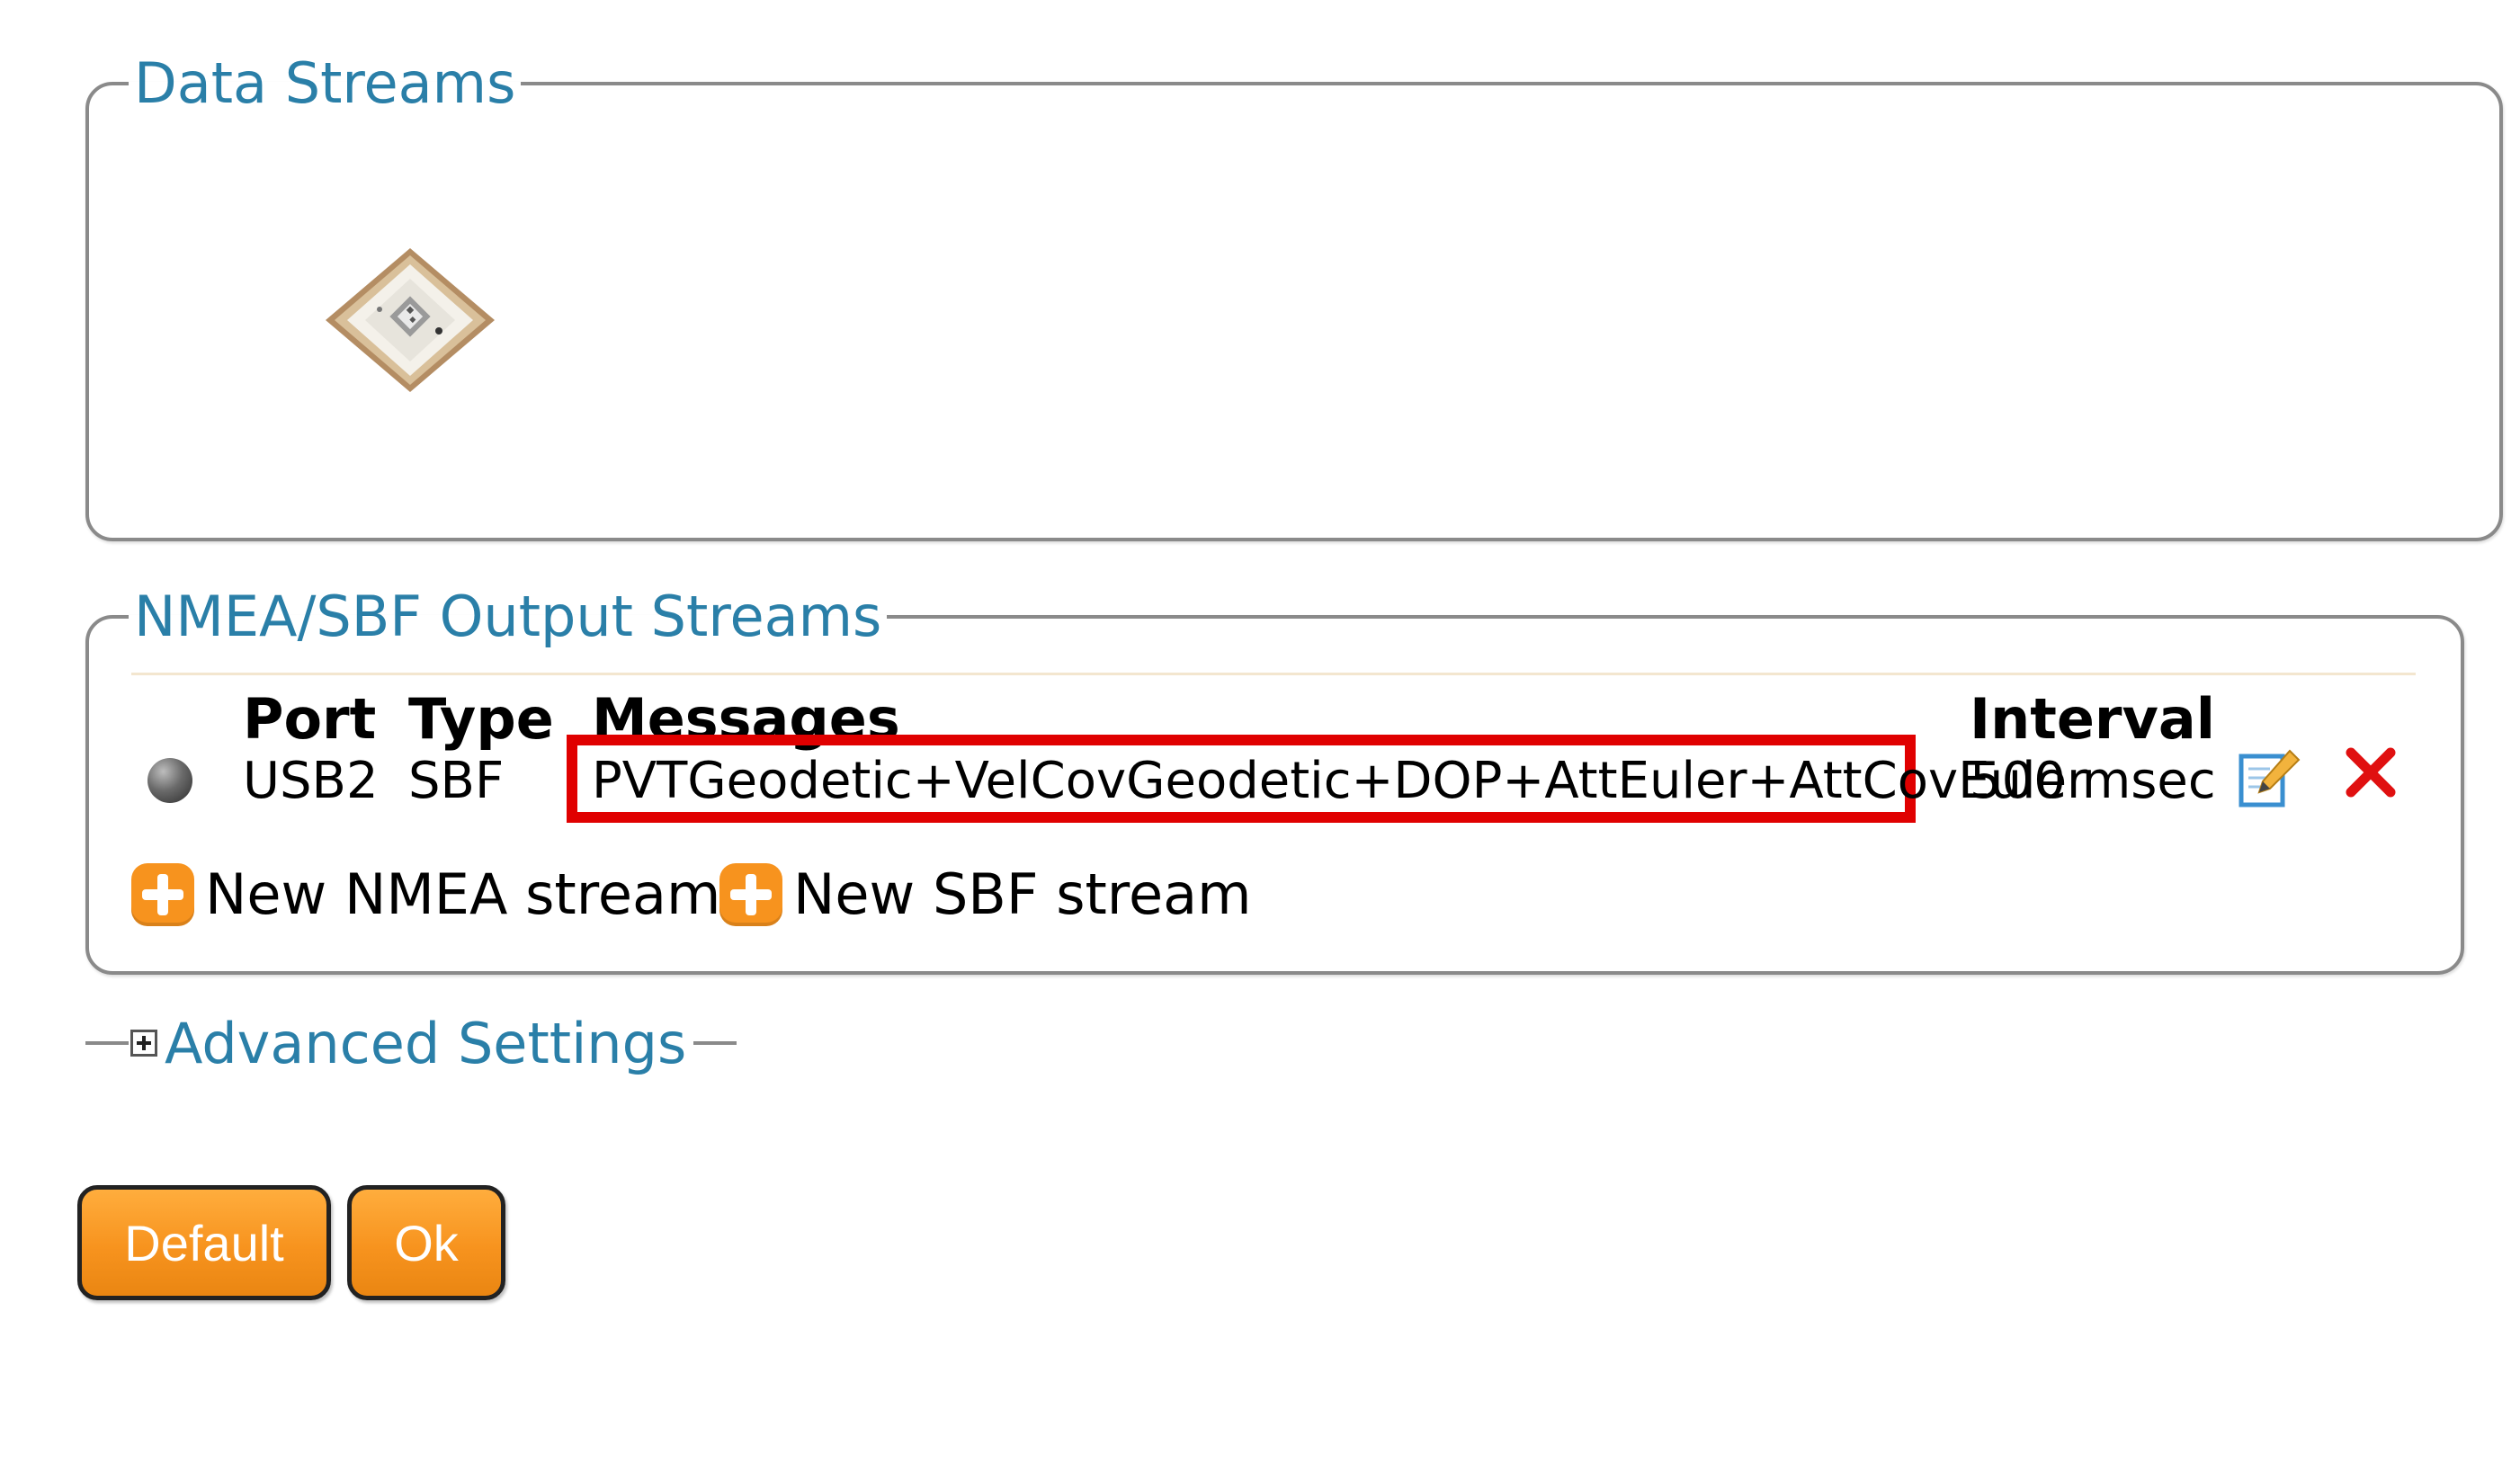 The width and height of the screenshot is (2520, 1463). What do you see at coordinates (325, 83) in the screenshot?
I see `data-streams-legend: Data Streams` at bounding box center [325, 83].